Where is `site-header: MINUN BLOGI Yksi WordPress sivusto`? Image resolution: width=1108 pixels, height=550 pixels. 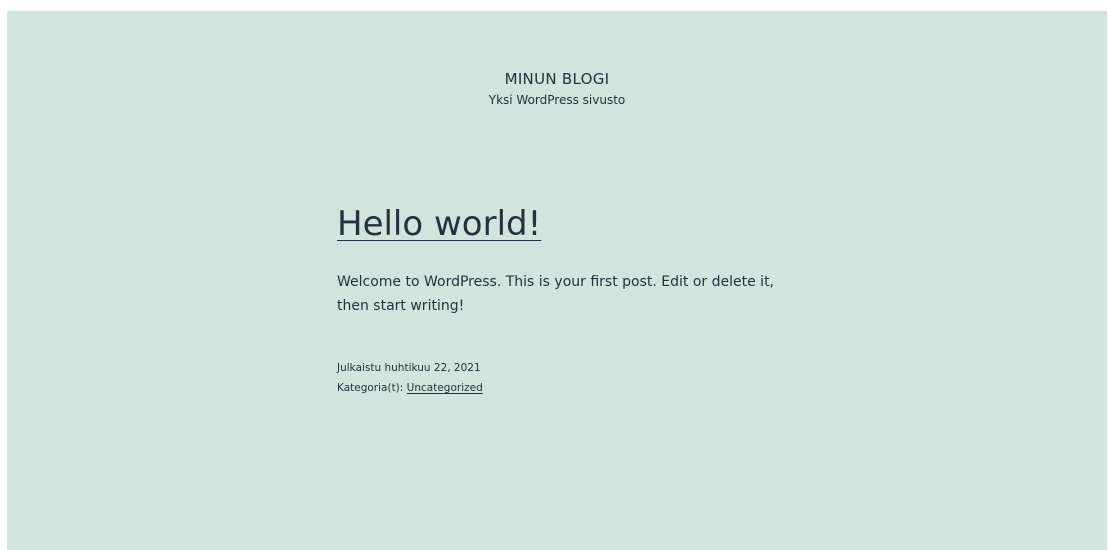
site-header: MINUN BLOGI Yksi WordPress sivusto is located at coordinates (557, 88).